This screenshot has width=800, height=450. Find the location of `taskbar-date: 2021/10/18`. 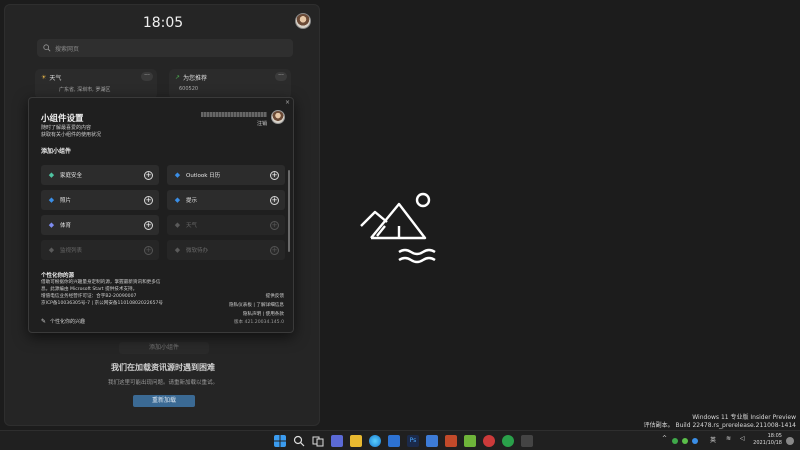

taskbar-date: 2021/10/18 is located at coordinates (767, 443).